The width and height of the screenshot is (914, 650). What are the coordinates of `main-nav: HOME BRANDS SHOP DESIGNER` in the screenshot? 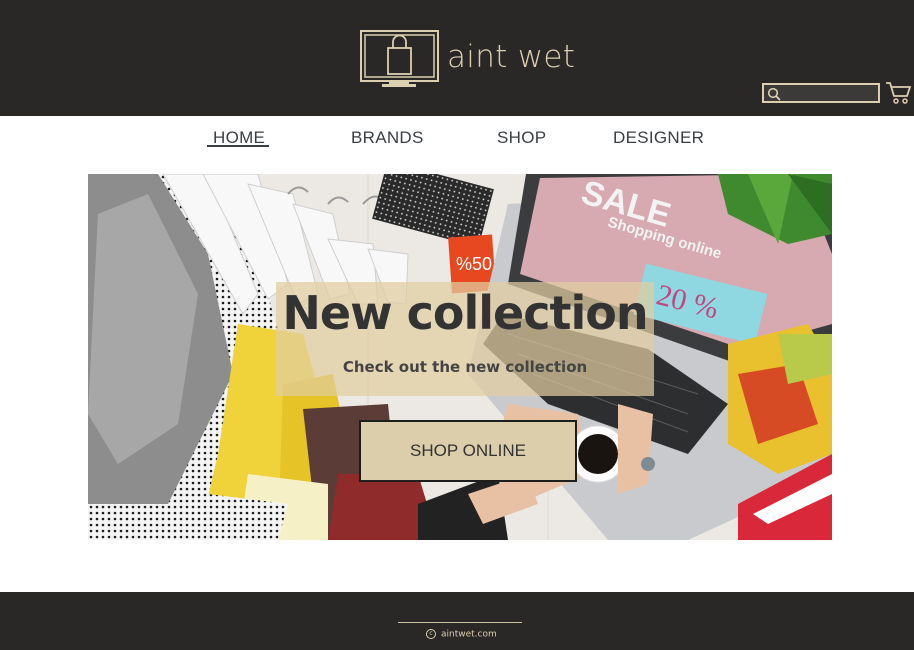 It's located at (457, 145).